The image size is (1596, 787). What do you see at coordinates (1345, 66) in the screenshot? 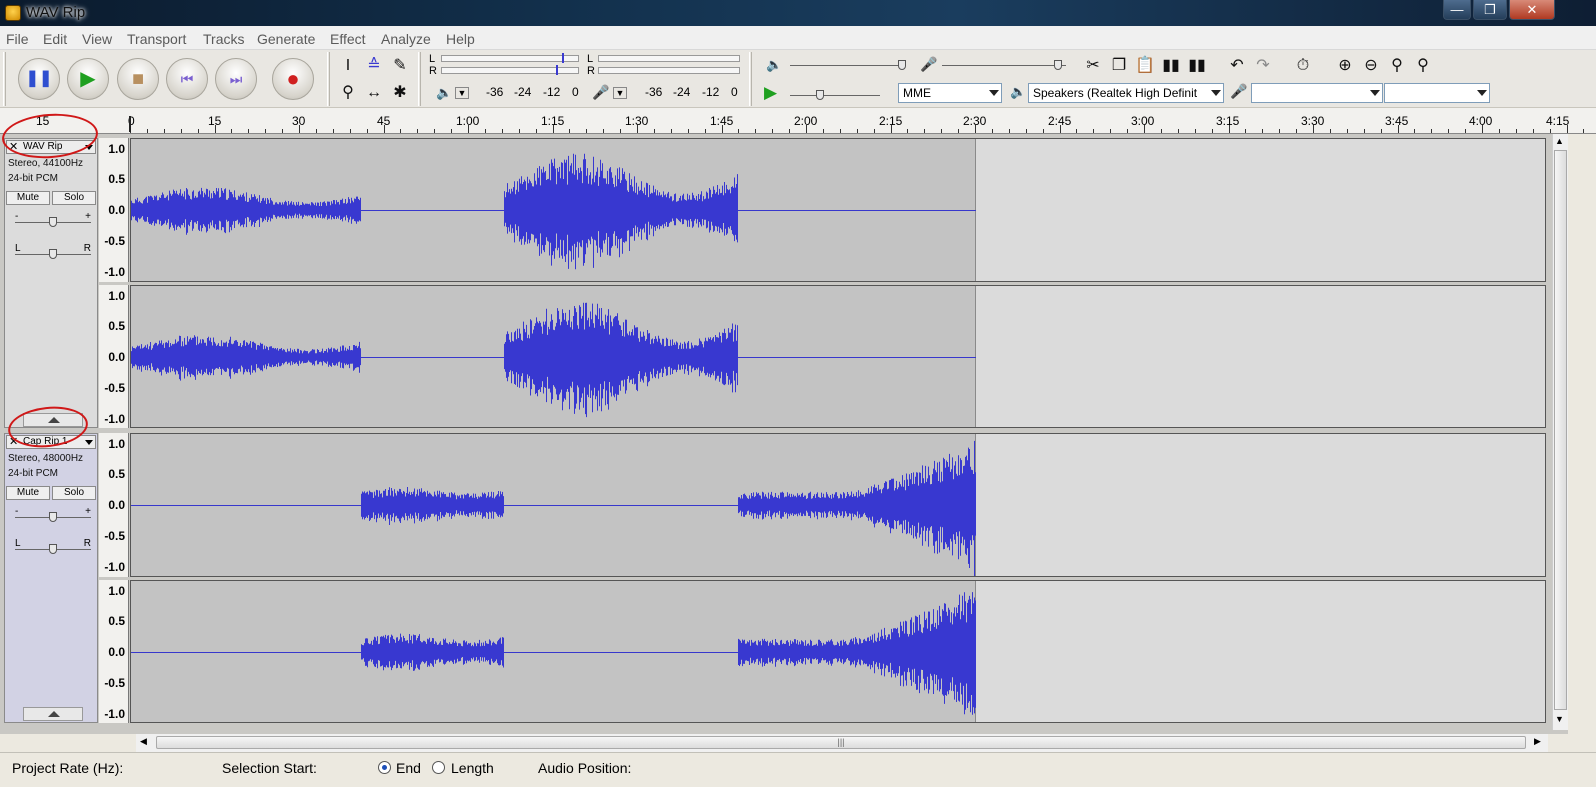
I see `zoom-in-icon: ⊕` at bounding box center [1345, 66].